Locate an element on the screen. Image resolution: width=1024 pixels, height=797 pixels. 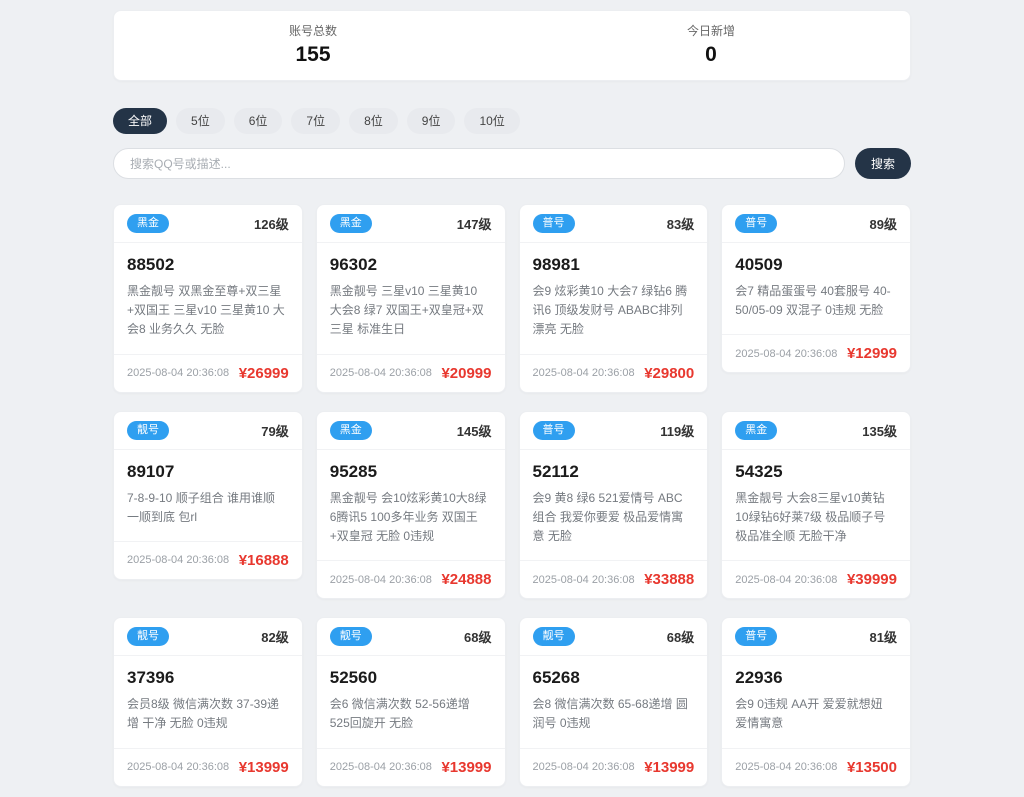
price: ¥20999 is located at coordinates (466, 373).